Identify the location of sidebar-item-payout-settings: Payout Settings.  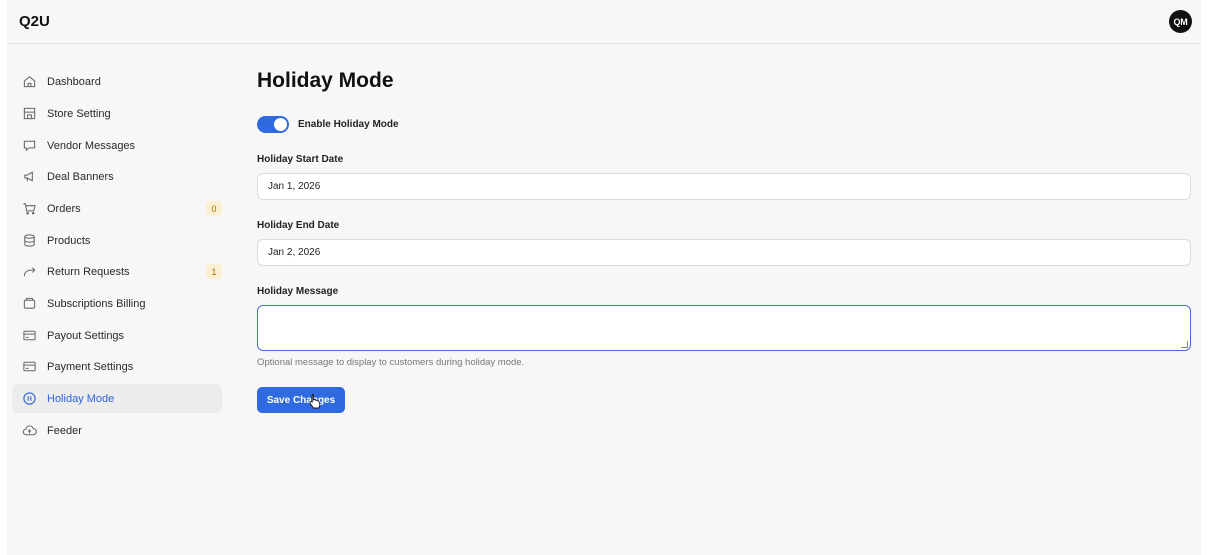
(117, 335).